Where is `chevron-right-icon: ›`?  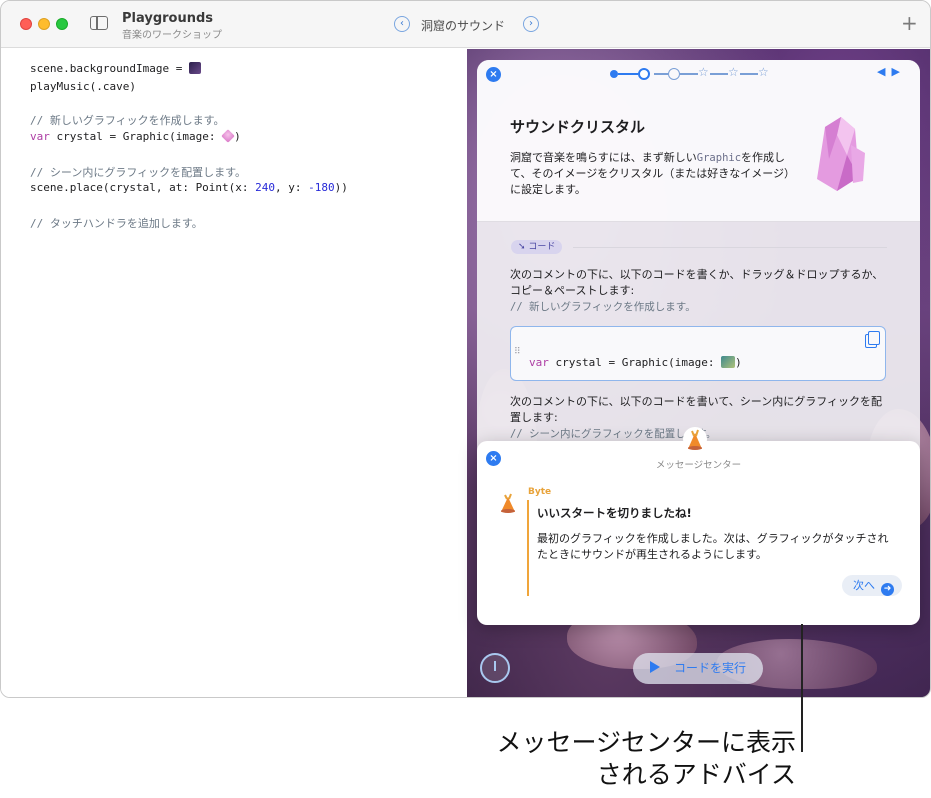 chevron-right-icon: › is located at coordinates (531, 24).